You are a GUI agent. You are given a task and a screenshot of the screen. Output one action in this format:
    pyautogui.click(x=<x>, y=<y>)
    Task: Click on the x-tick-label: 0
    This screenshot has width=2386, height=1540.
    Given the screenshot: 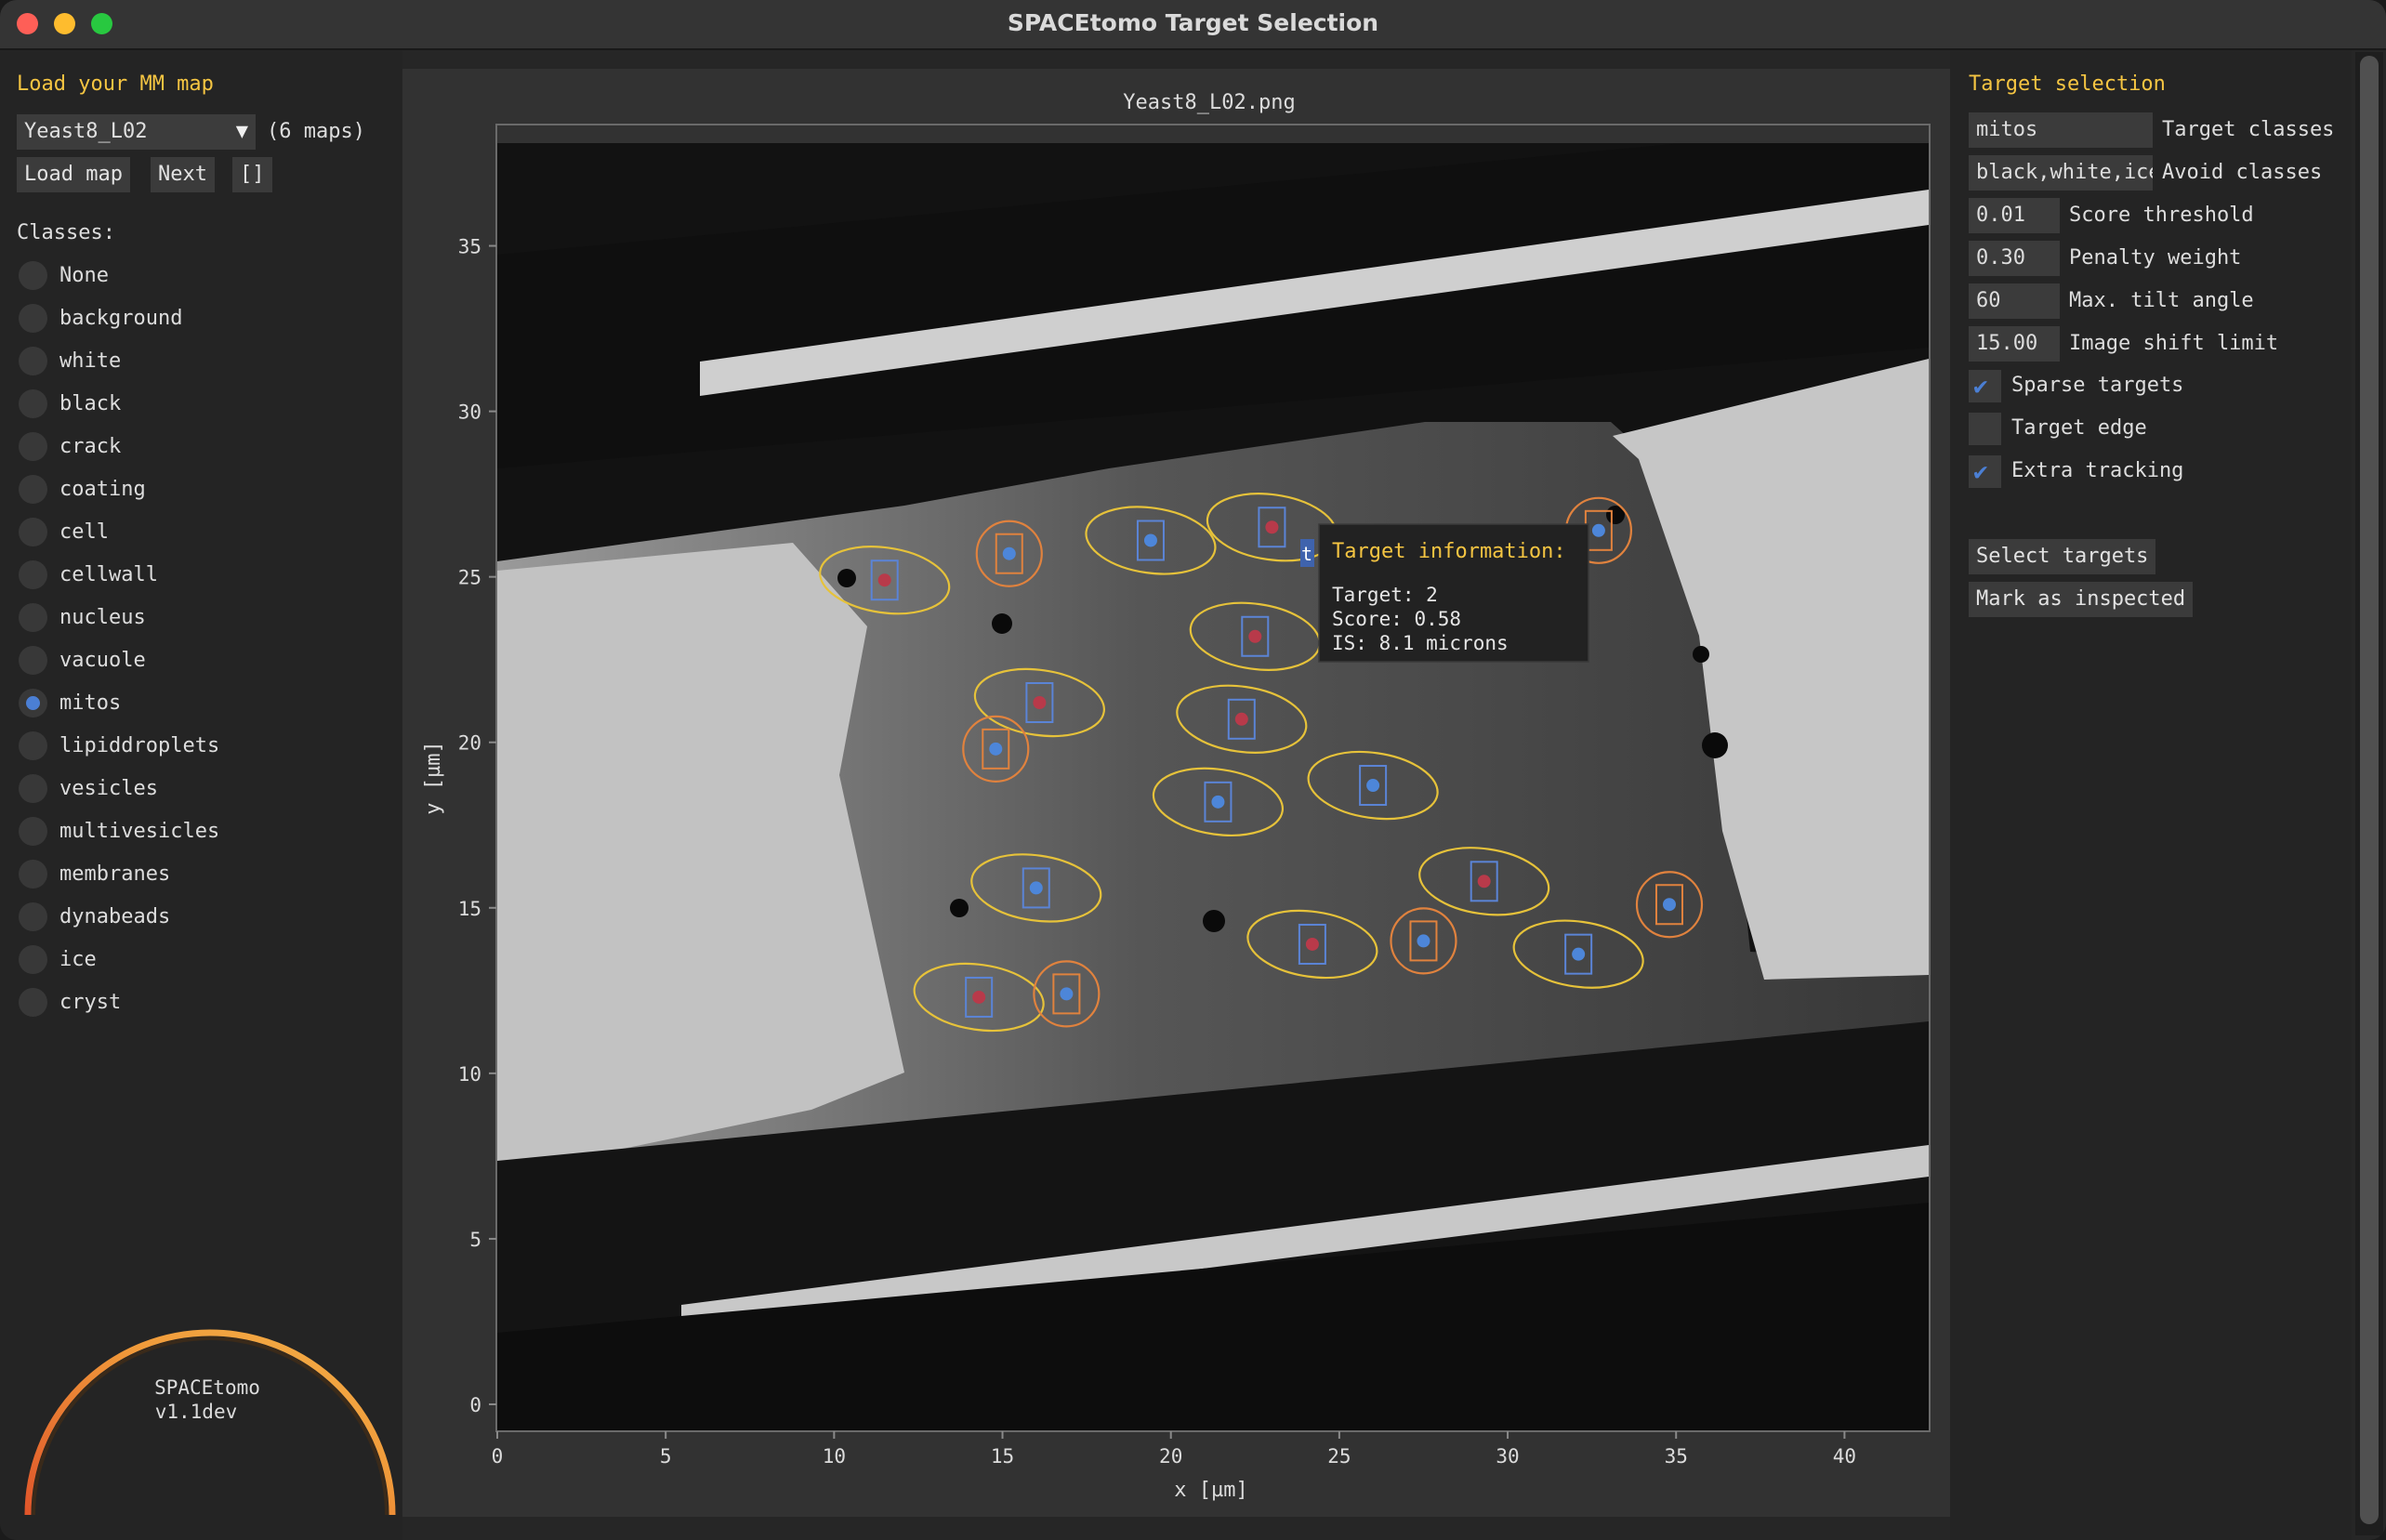 What is the action you would take?
    pyautogui.click(x=498, y=1457)
    